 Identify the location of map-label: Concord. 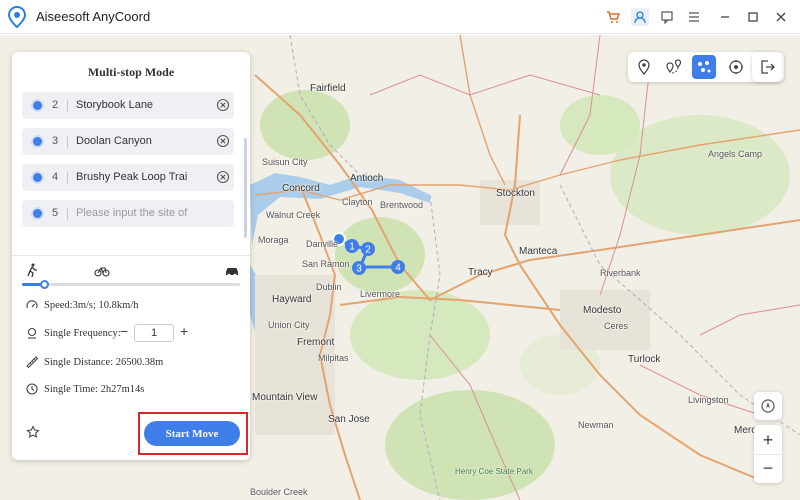
(301, 188).